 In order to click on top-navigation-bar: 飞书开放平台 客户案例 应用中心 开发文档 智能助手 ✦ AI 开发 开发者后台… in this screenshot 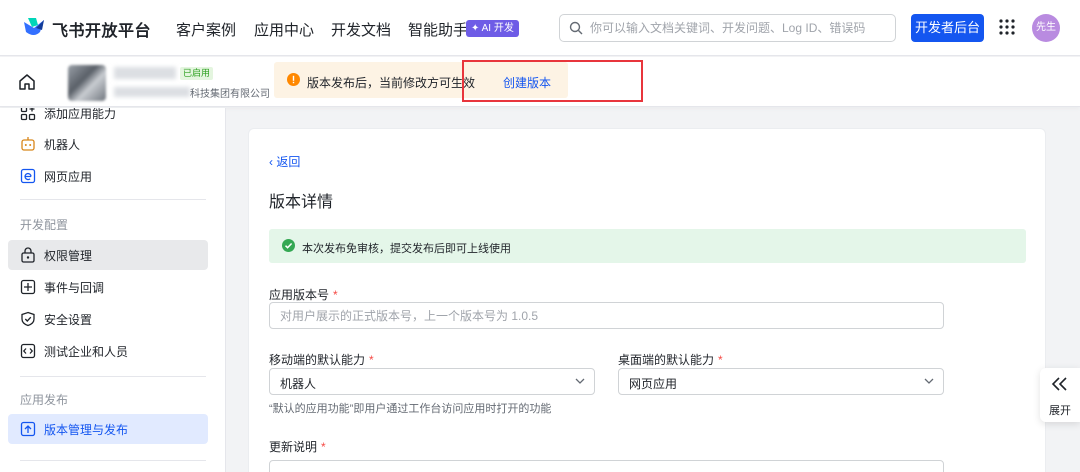, I will do `click(540, 28)`.